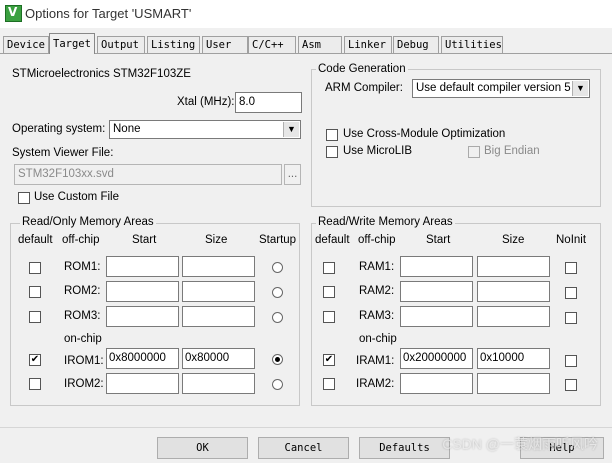 This screenshot has height=463, width=612. What do you see at coordinates (332, 152) in the screenshot?
I see `microlib-checkbox` at bounding box center [332, 152].